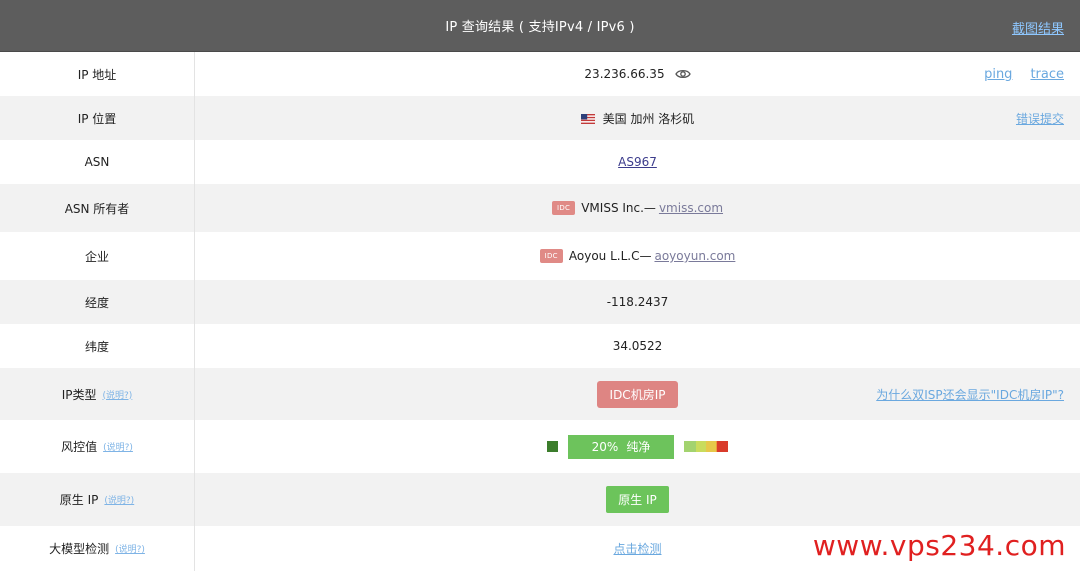 The width and height of the screenshot is (1080, 571). I want to click on table-row-native: 原生 IP (说明?) 原生 IP, so click(540, 499).